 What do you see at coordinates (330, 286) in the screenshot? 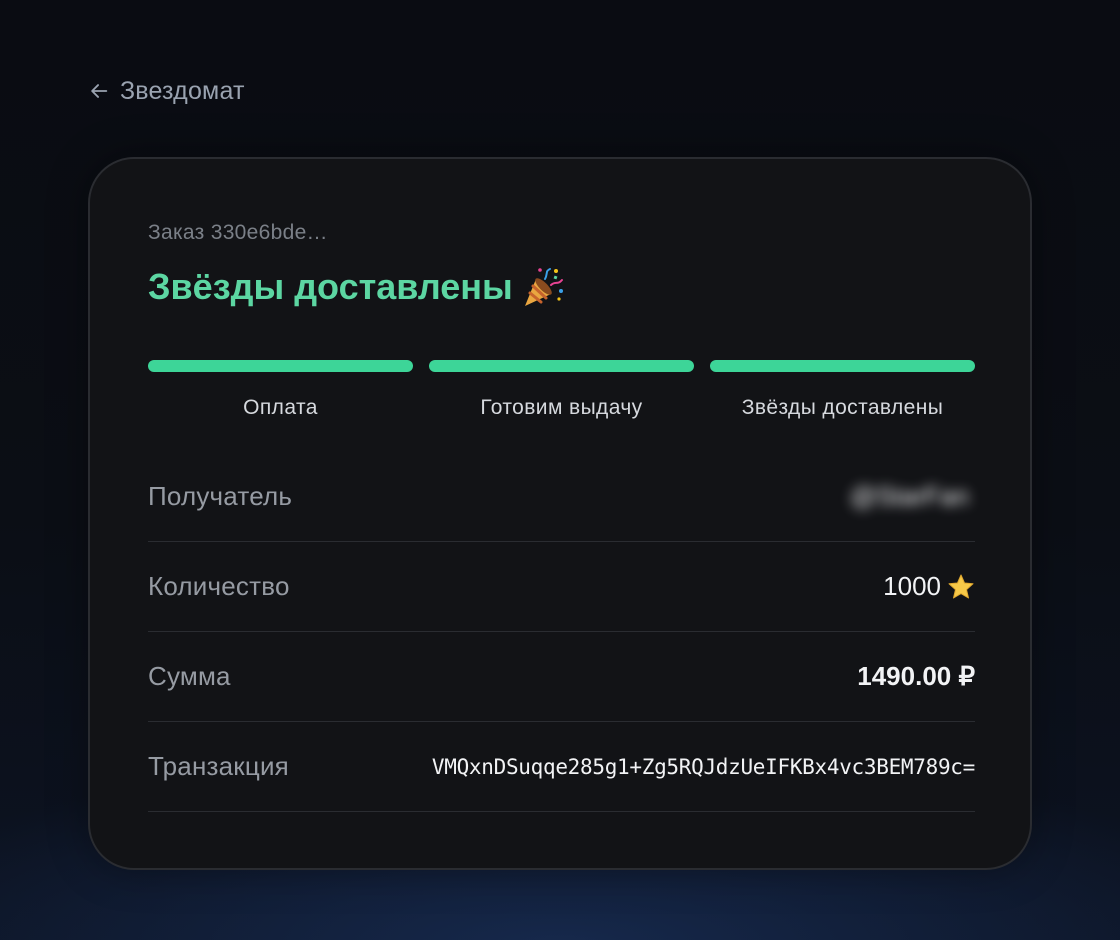
I see `status-title-text: Звёзды доставлены` at bounding box center [330, 286].